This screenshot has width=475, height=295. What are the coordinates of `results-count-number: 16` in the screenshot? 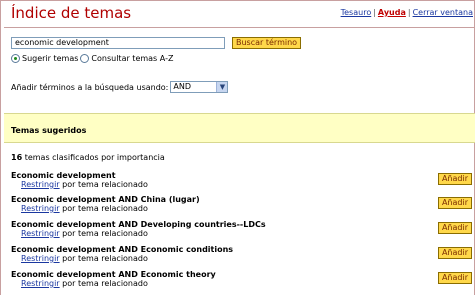 It's located at (17, 157).